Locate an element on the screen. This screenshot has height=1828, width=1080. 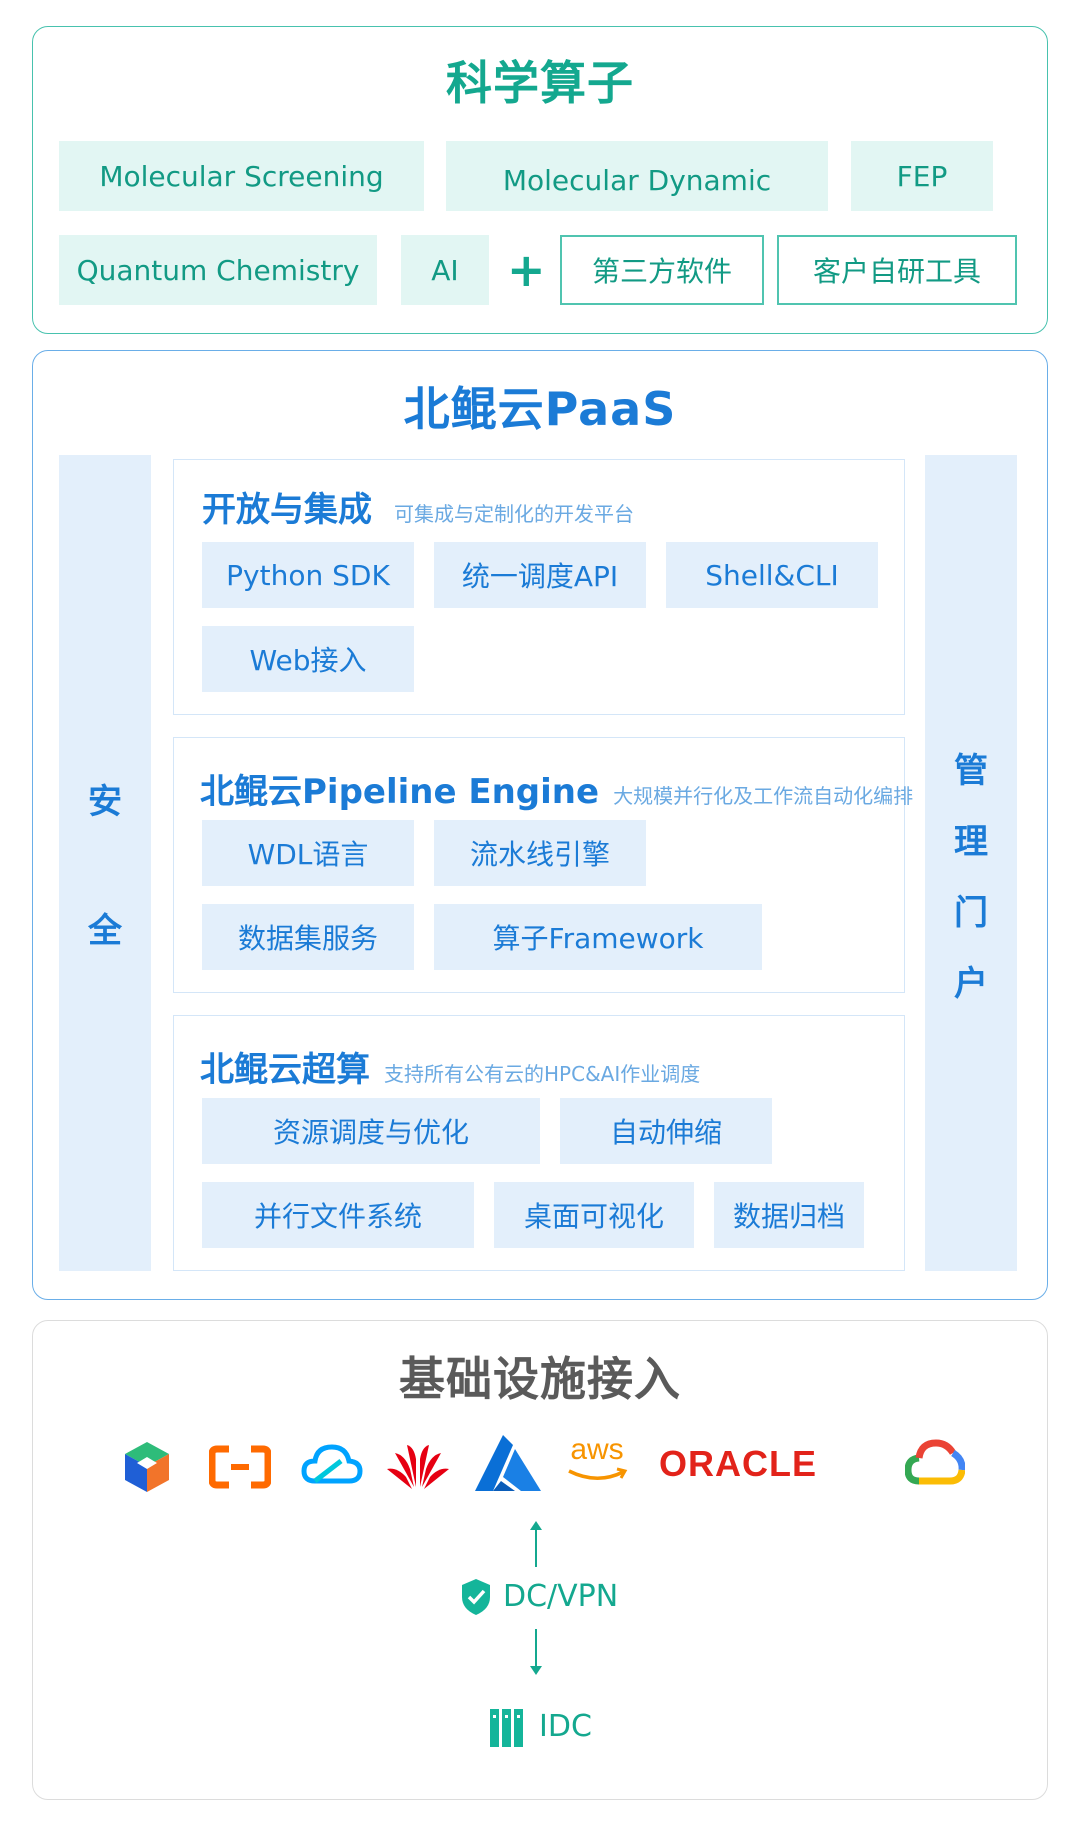
paas-title: 北鲲云PaaS is located at coordinates (540, 409).